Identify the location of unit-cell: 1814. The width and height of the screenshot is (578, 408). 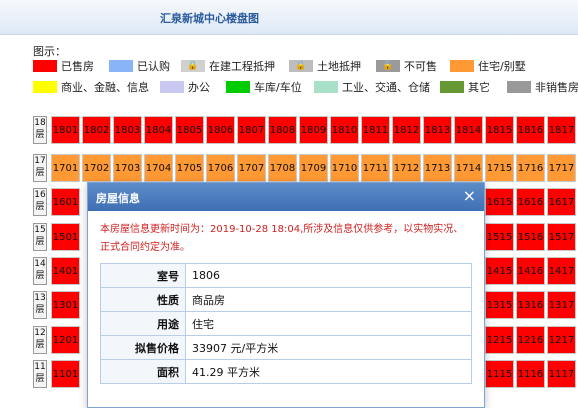
(468, 130).